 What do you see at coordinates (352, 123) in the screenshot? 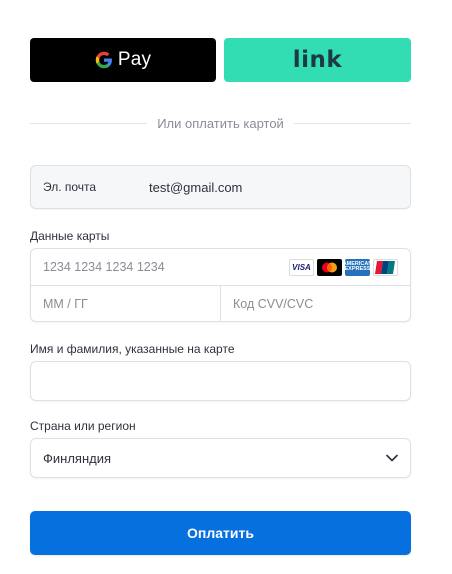
I see `divider-line-right` at bounding box center [352, 123].